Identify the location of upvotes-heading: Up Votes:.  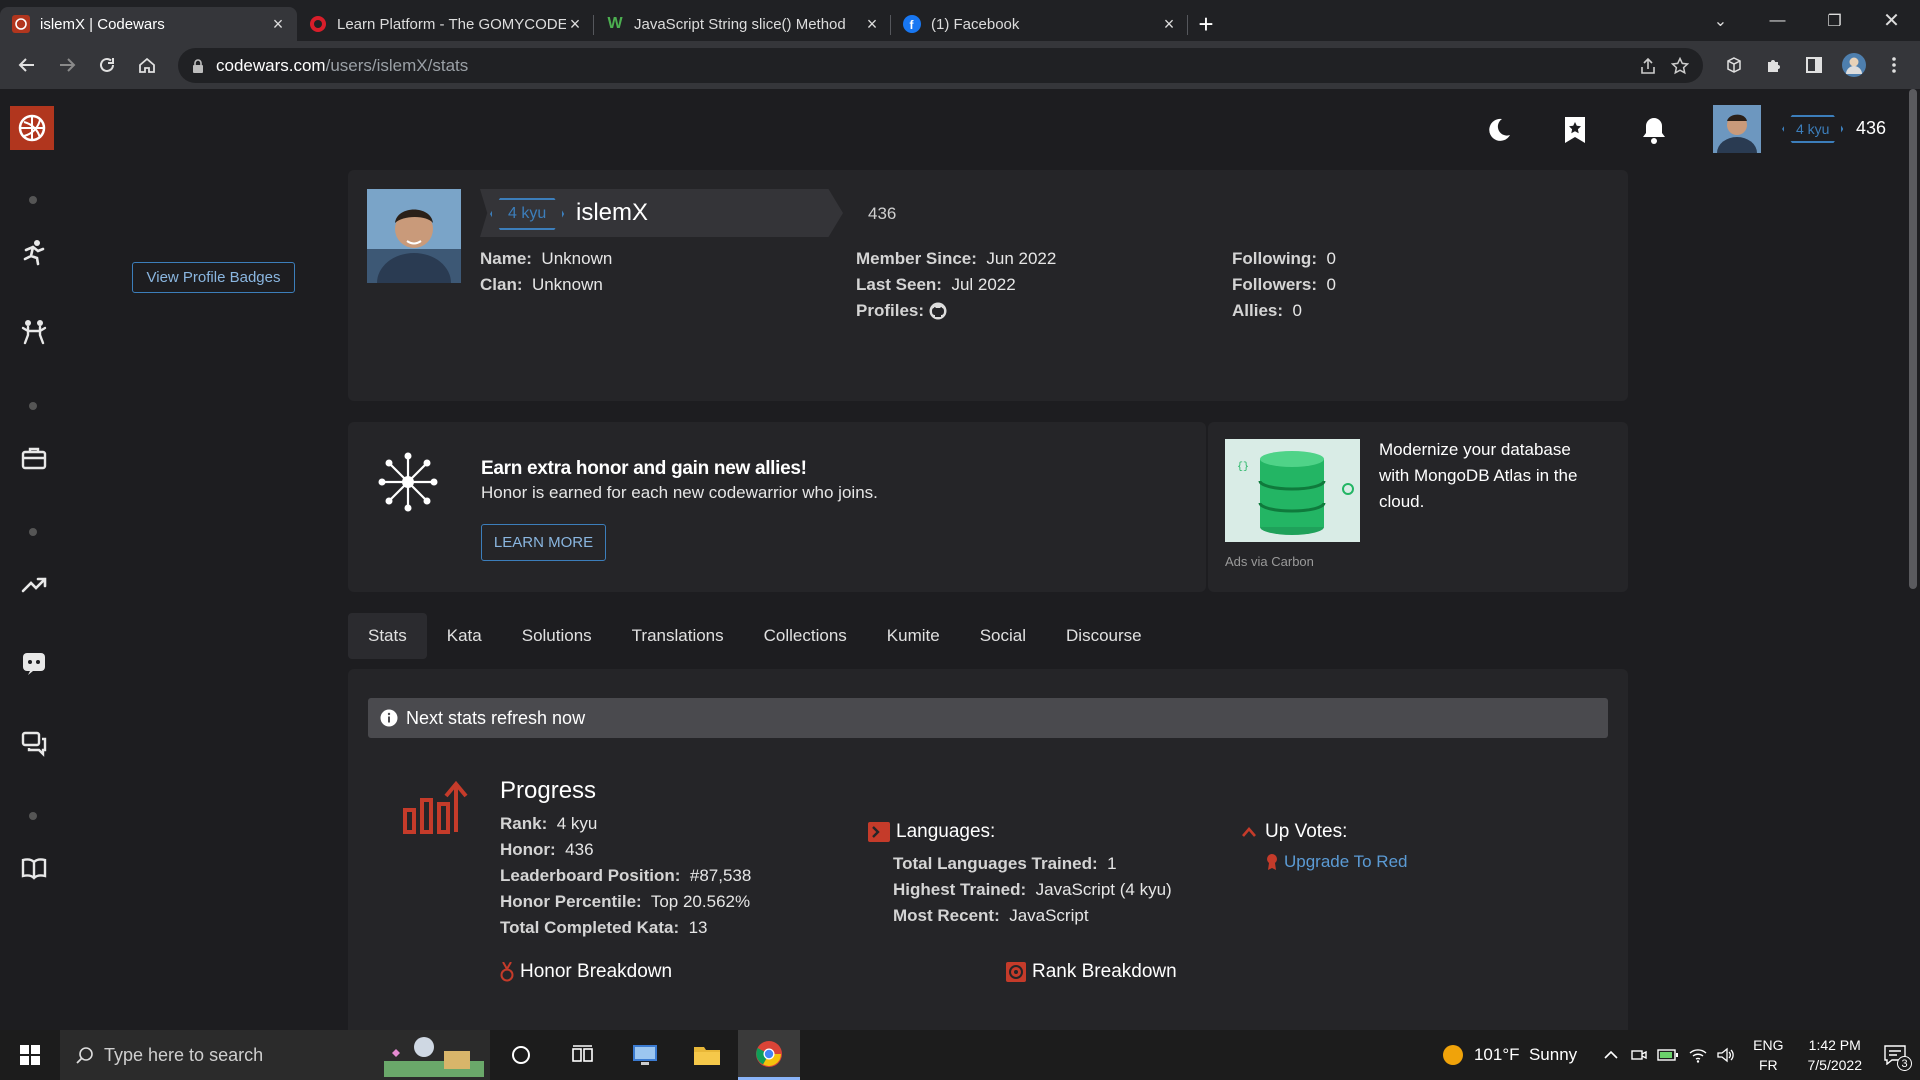
(1294, 832).